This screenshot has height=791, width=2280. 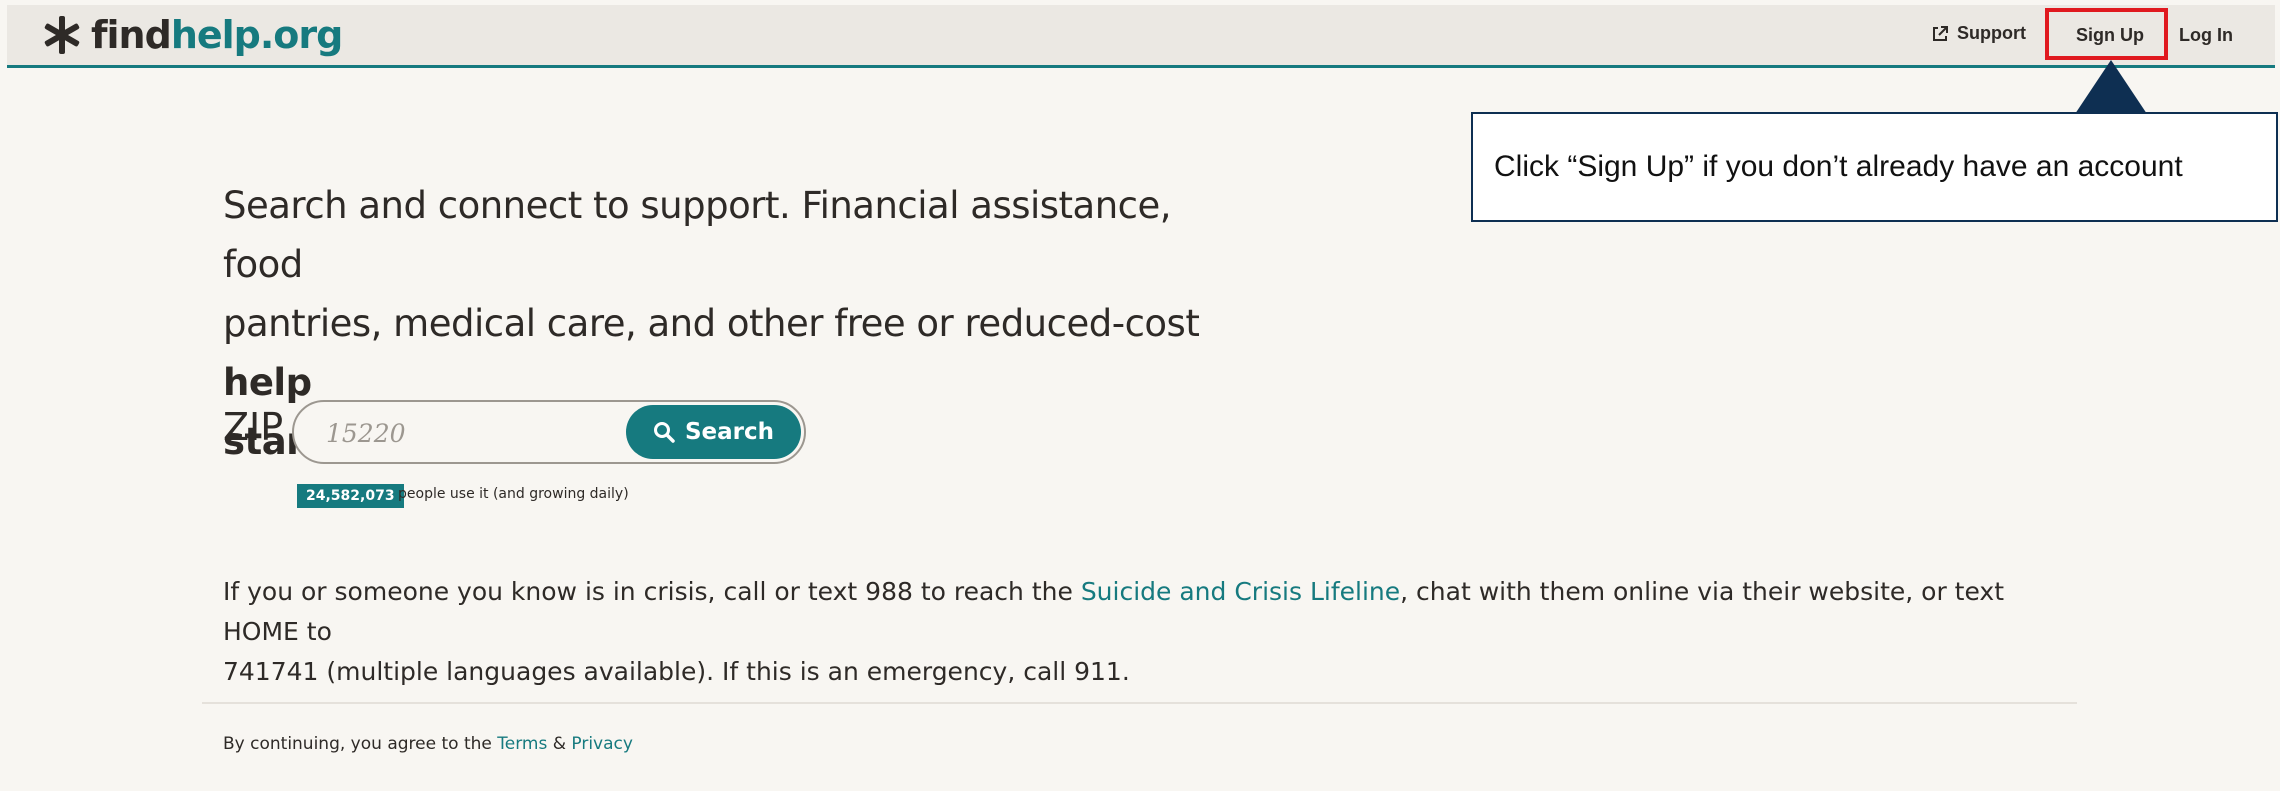 I want to click on findhelp-logo: findhelp.org, so click(x=192, y=35).